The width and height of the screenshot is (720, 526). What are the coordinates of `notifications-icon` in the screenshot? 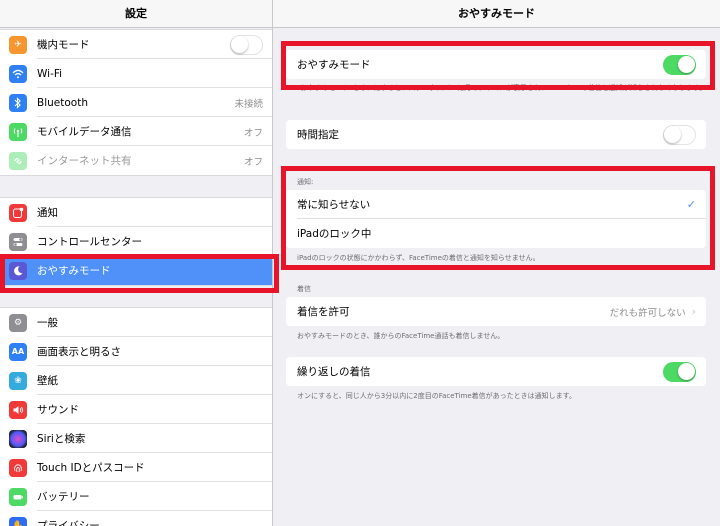 It's located at (18, 212).